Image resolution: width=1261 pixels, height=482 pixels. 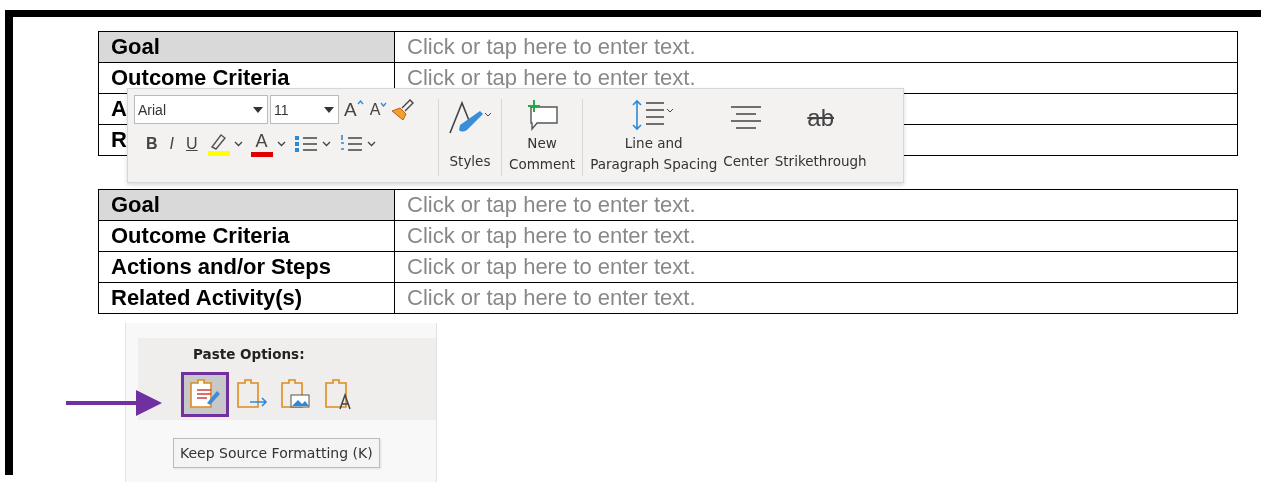 What do you see at coordinates (402, 109) in the screenshot?
I see `paintbrush-icon` at bounding box center [402, 109].